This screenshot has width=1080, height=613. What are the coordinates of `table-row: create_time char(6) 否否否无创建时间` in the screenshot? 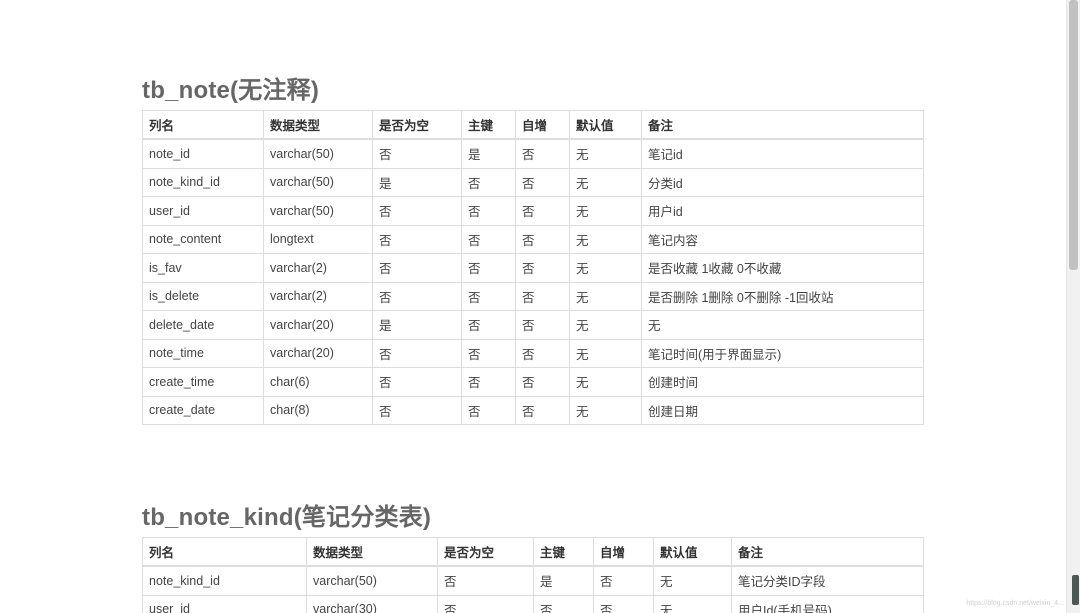 It's located at (533, 382).